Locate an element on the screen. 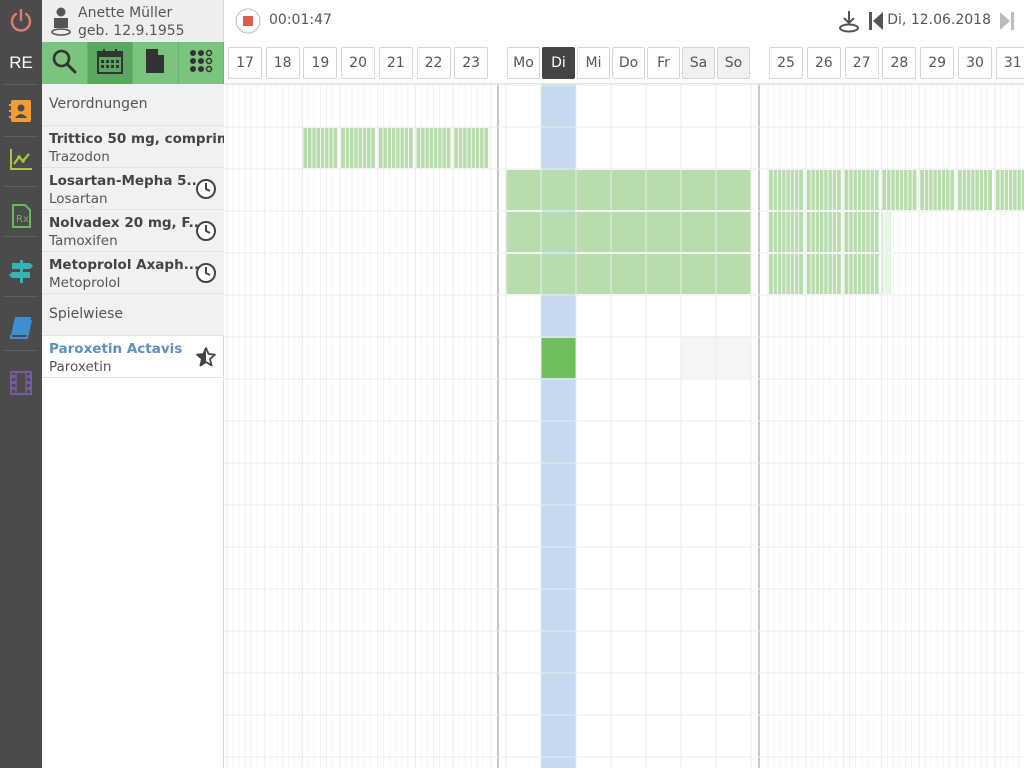  search-icon is located at coordinates (64, 63).